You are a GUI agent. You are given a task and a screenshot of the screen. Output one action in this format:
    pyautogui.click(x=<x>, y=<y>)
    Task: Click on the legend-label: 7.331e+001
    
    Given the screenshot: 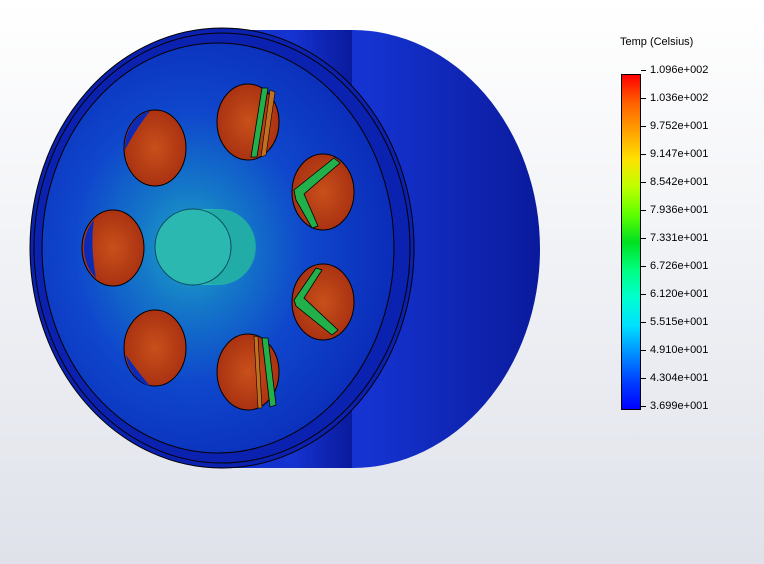 What is the action you would take?
    pyautogui.click(x=679, y=238)
    